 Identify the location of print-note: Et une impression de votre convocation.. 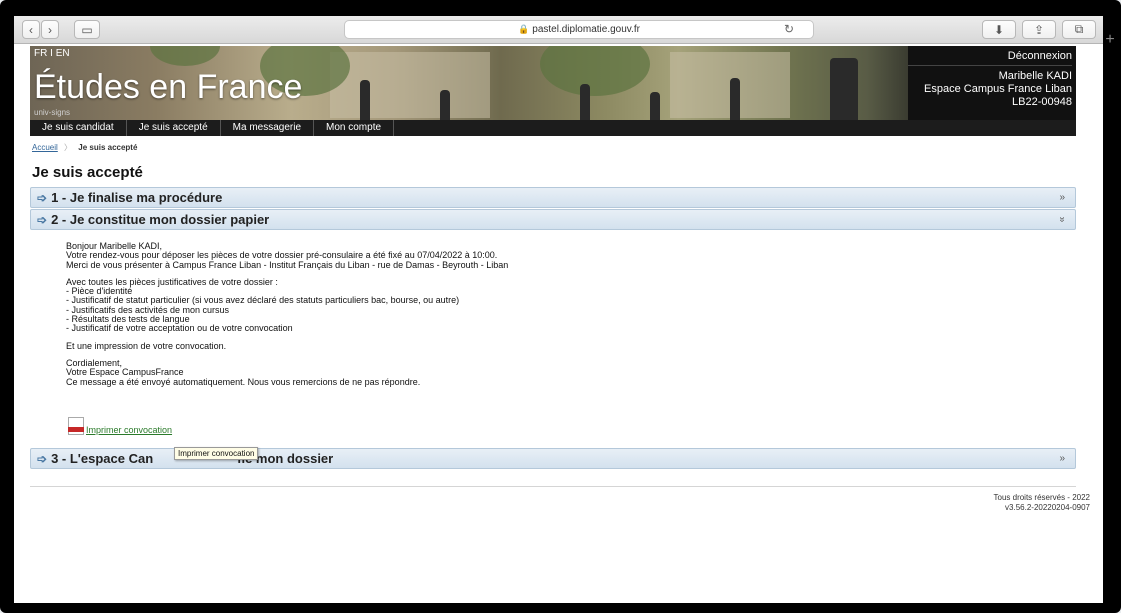
(146, 345).